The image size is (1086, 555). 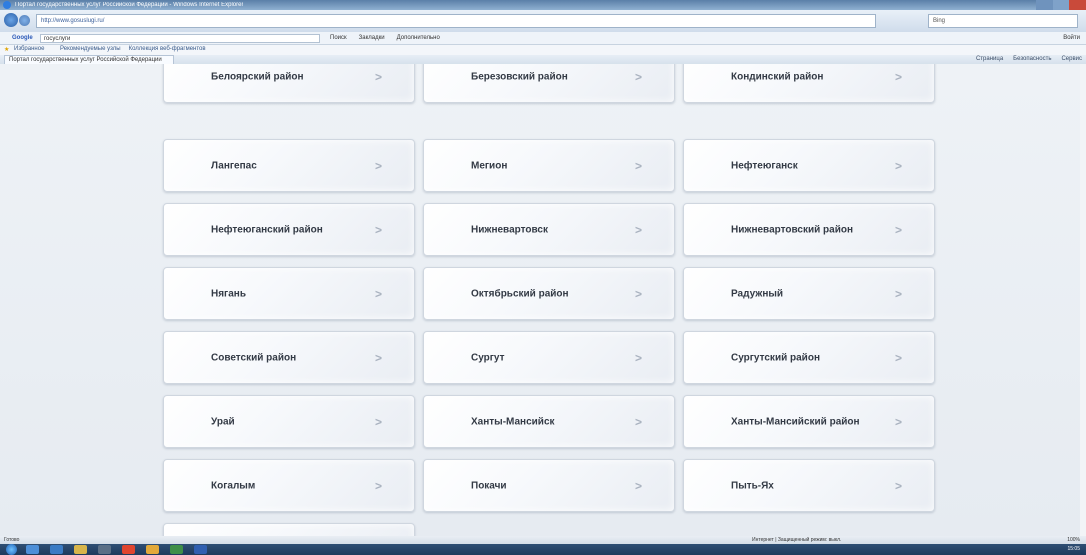 I want to click on safety-menu: Безопасность, so click(x=1032, y=59).